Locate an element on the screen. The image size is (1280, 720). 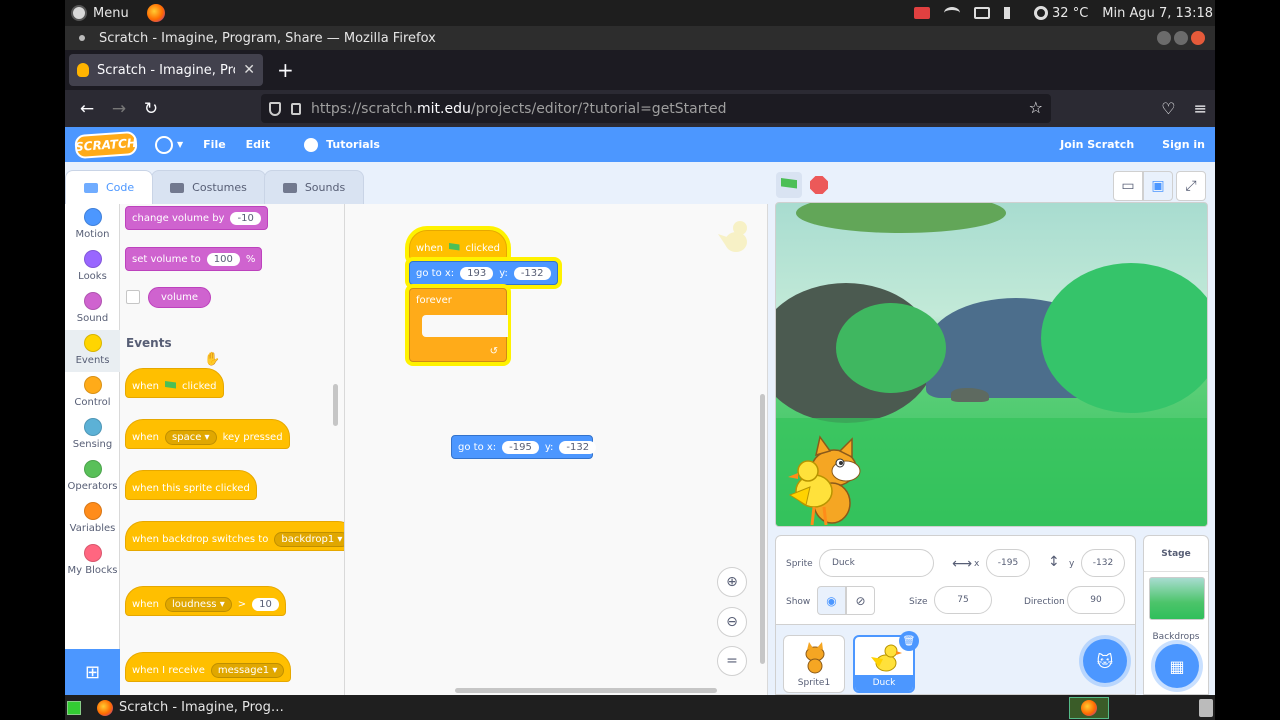
message-dropdown: message1 ▾ is located at coordinates (247, 670).